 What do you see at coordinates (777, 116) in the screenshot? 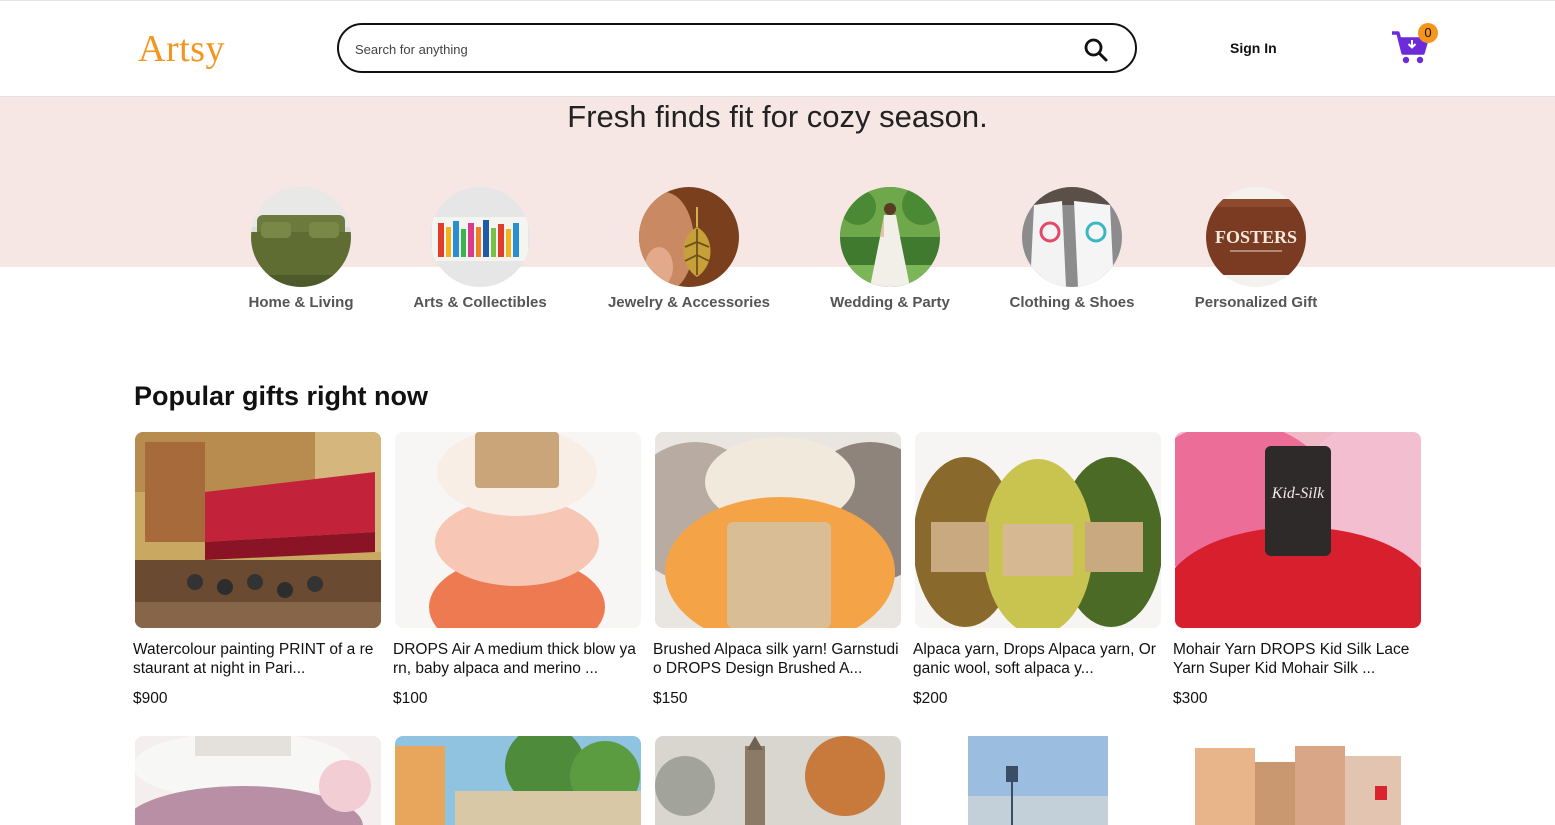
I see `hero-title: Fresh finds fit for cozy season.` at bounding box center [777, 116].